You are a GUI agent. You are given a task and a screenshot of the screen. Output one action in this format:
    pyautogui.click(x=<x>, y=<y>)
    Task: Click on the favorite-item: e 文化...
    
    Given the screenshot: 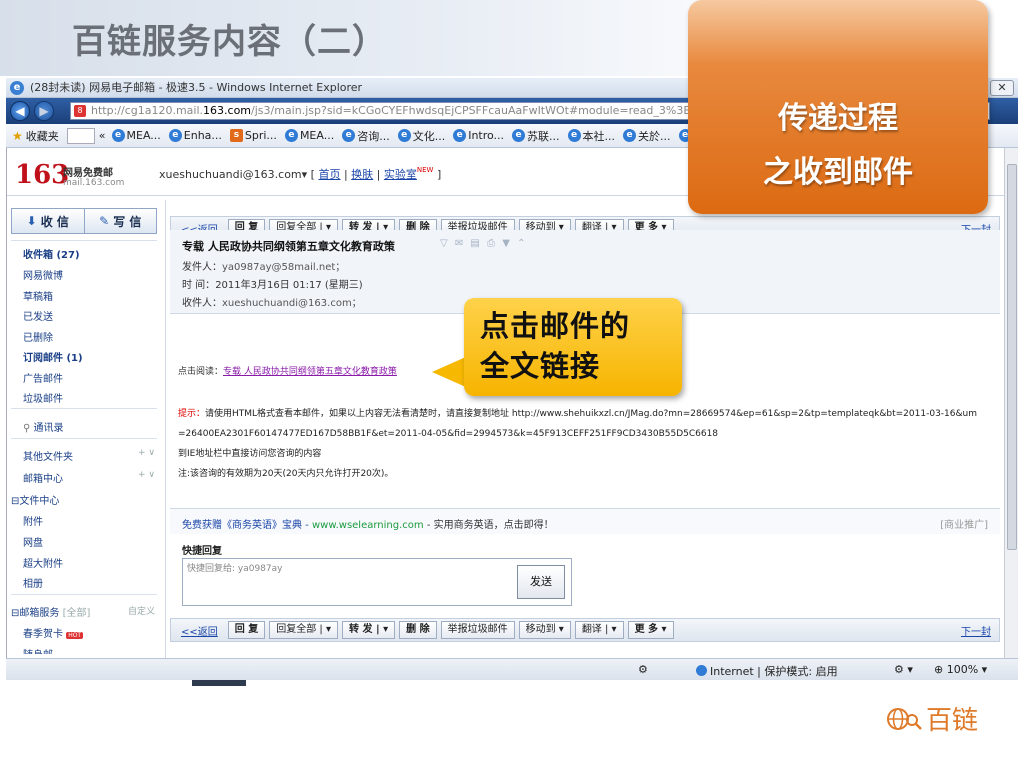 What is the action you would take?
    pyautogui.click(x=421, y=136)
    